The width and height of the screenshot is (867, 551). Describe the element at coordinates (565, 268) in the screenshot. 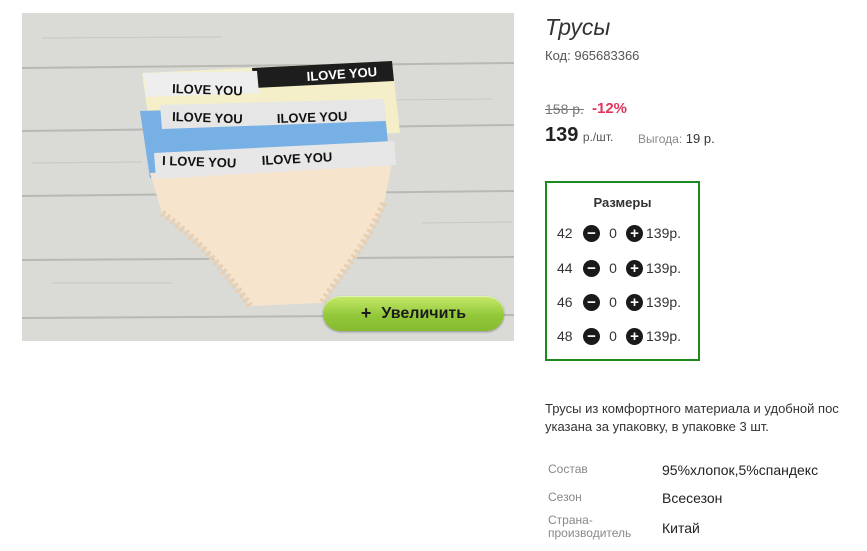

I see `size-label: 44` at that location.